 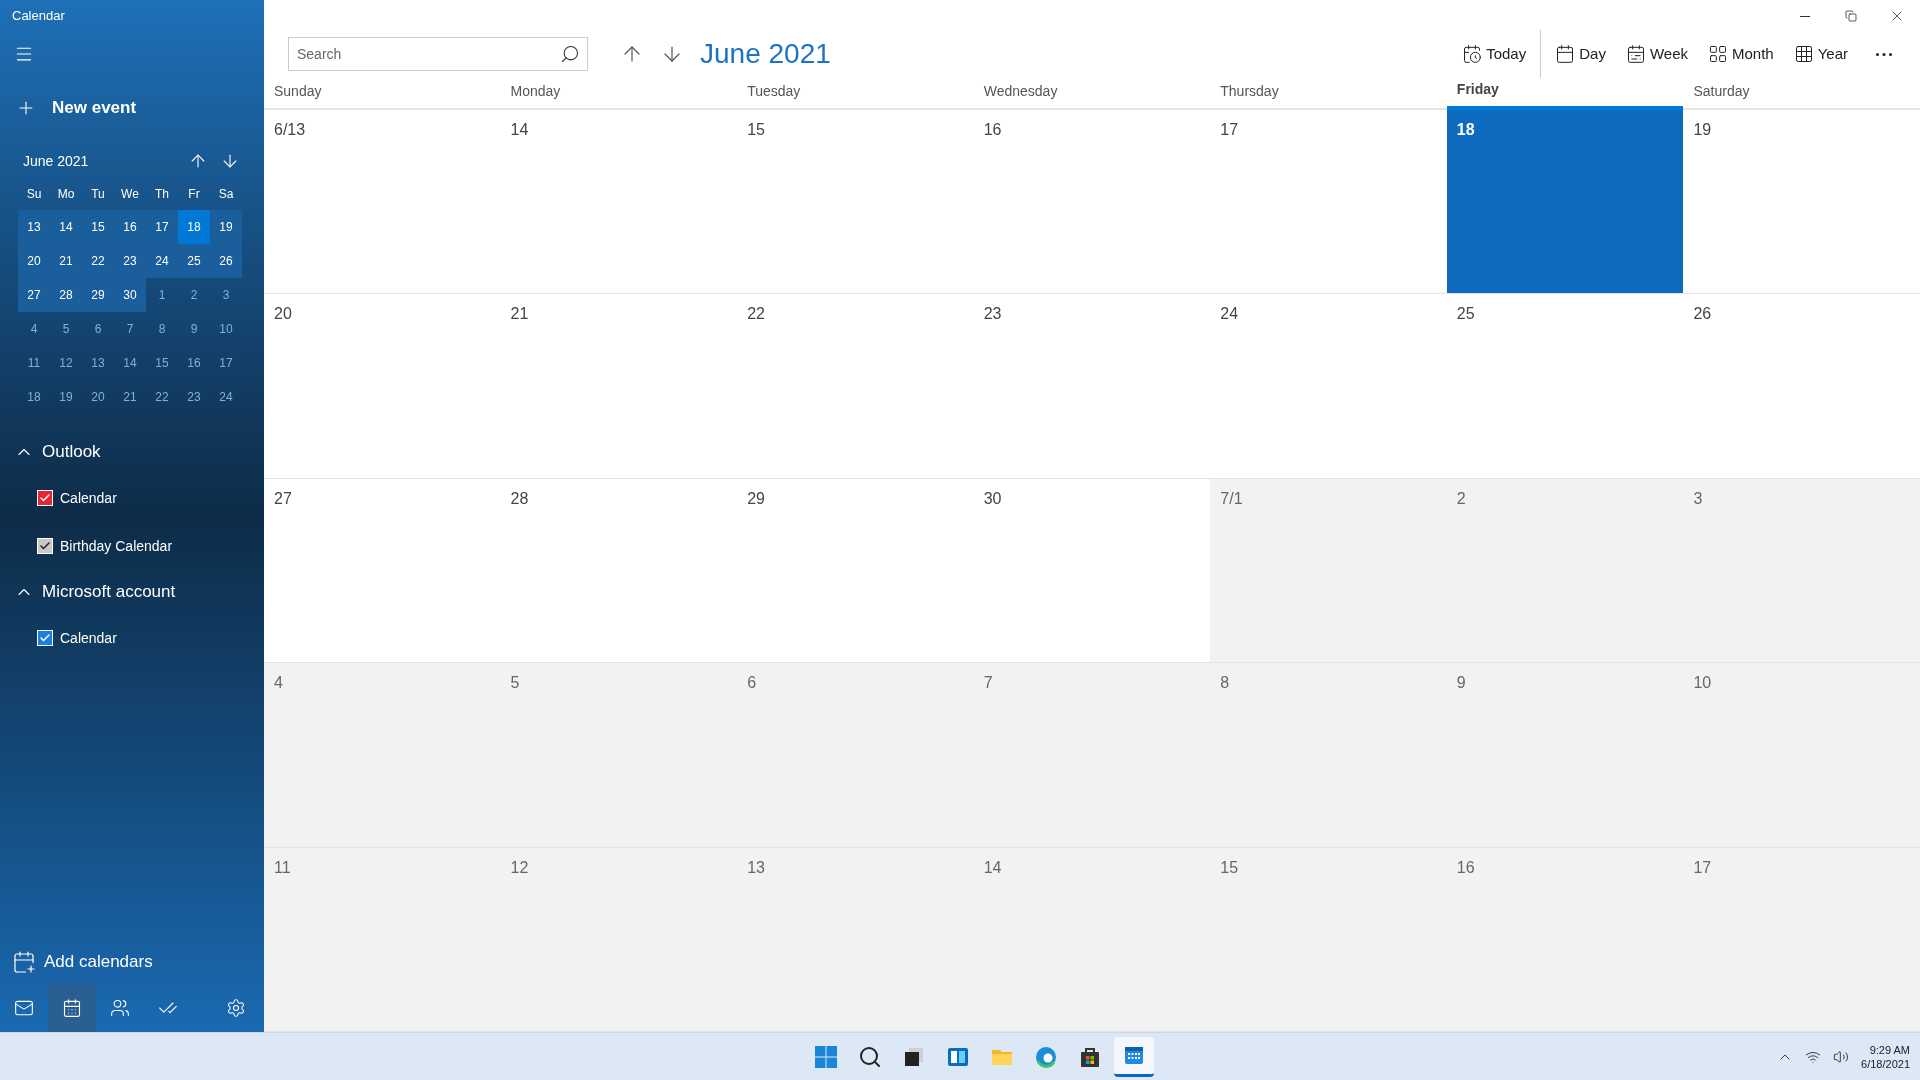 I want to click on day-cell: 14, so click(x=1092, y=939).